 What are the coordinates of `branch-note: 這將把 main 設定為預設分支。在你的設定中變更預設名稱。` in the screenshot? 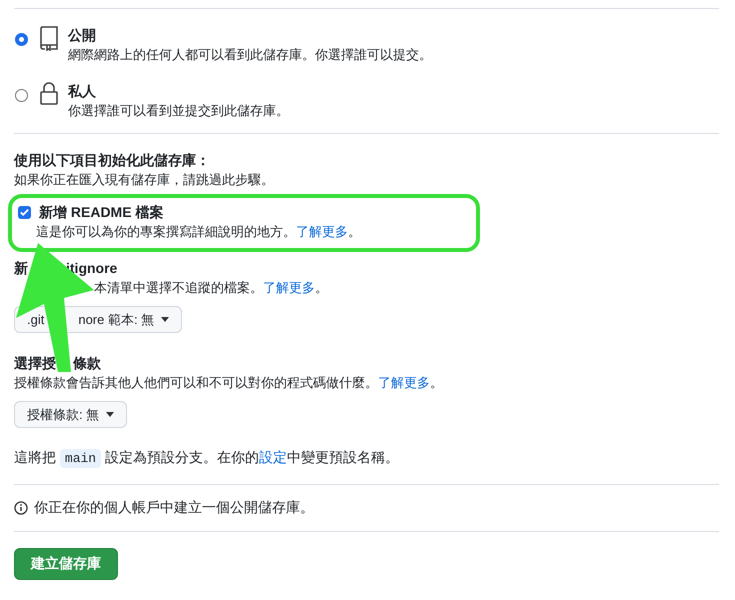 It's located at (207, 459).